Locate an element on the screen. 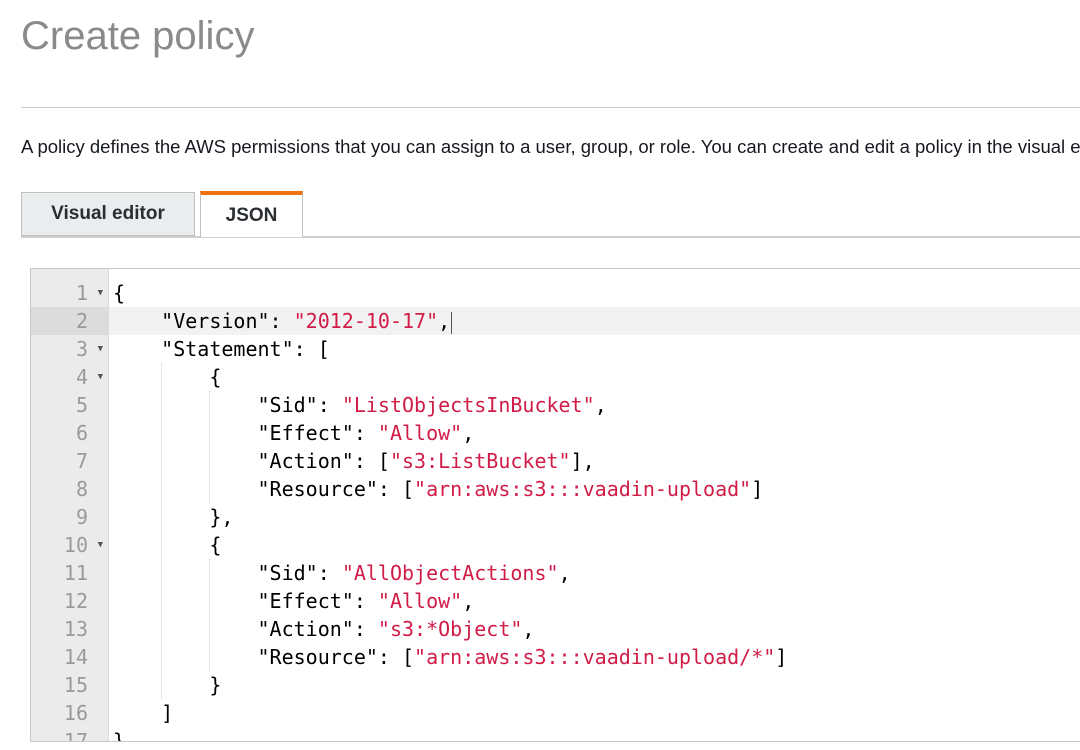 The width and height of the screenshot is (1080, 750). line-number: 1 ▼ is located at coordinates (69, 293).